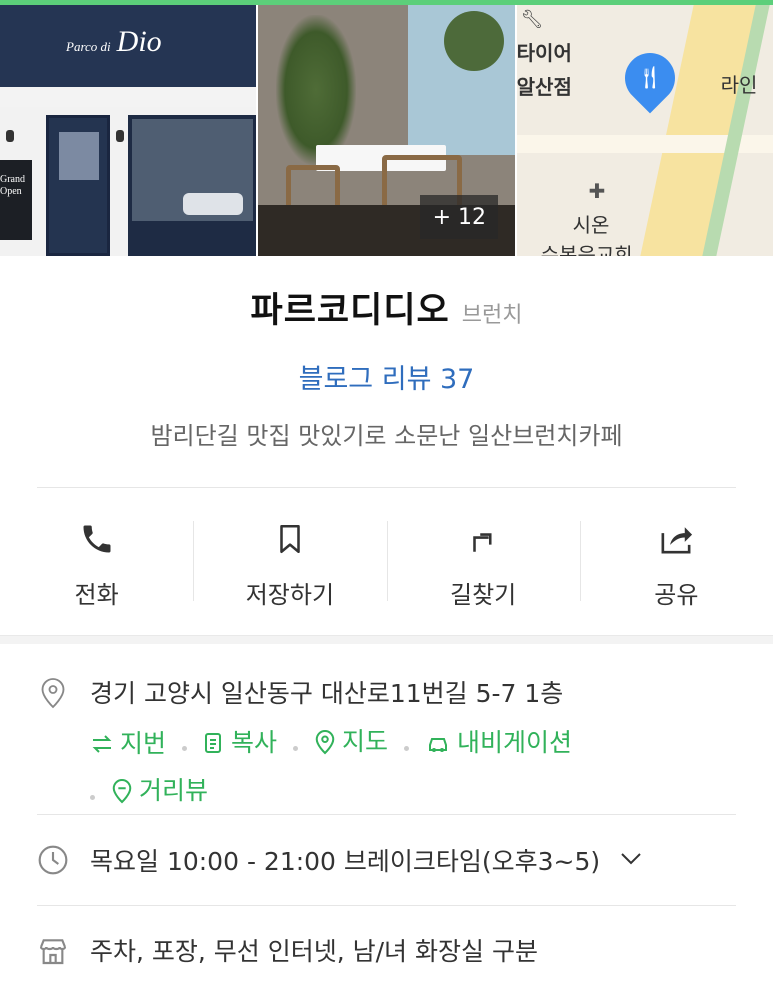  What do you see at coordinates (649, 78) in the screenshot?
I see `fork-knife-icon: 🍴︎` at bounding box center [649, 78].